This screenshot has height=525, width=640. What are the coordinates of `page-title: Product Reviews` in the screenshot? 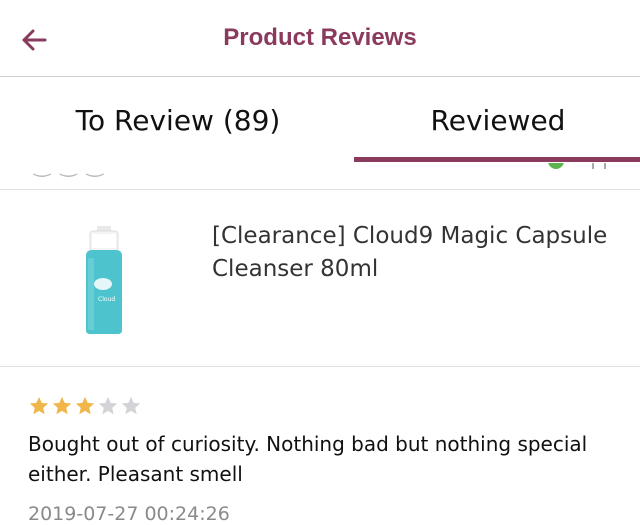 It's located at (320, 37).